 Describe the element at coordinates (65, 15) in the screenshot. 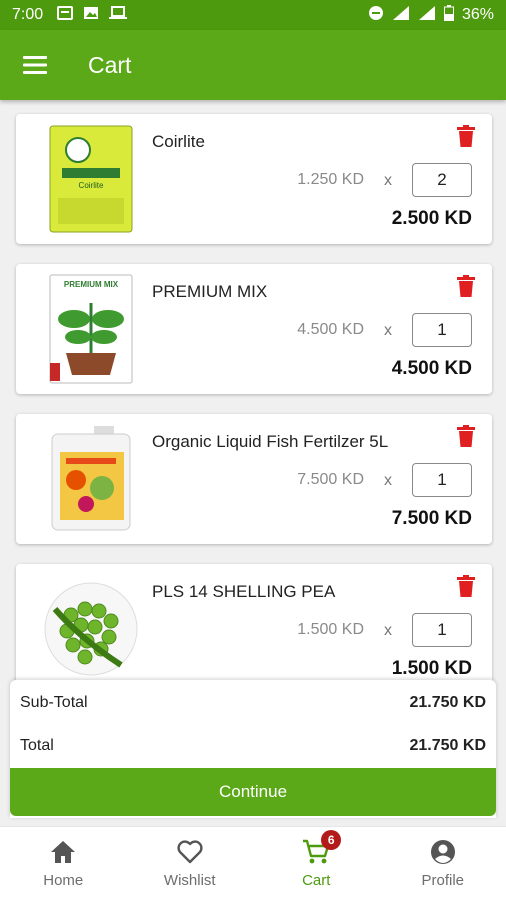

I see `sim-card-icon` at that location.